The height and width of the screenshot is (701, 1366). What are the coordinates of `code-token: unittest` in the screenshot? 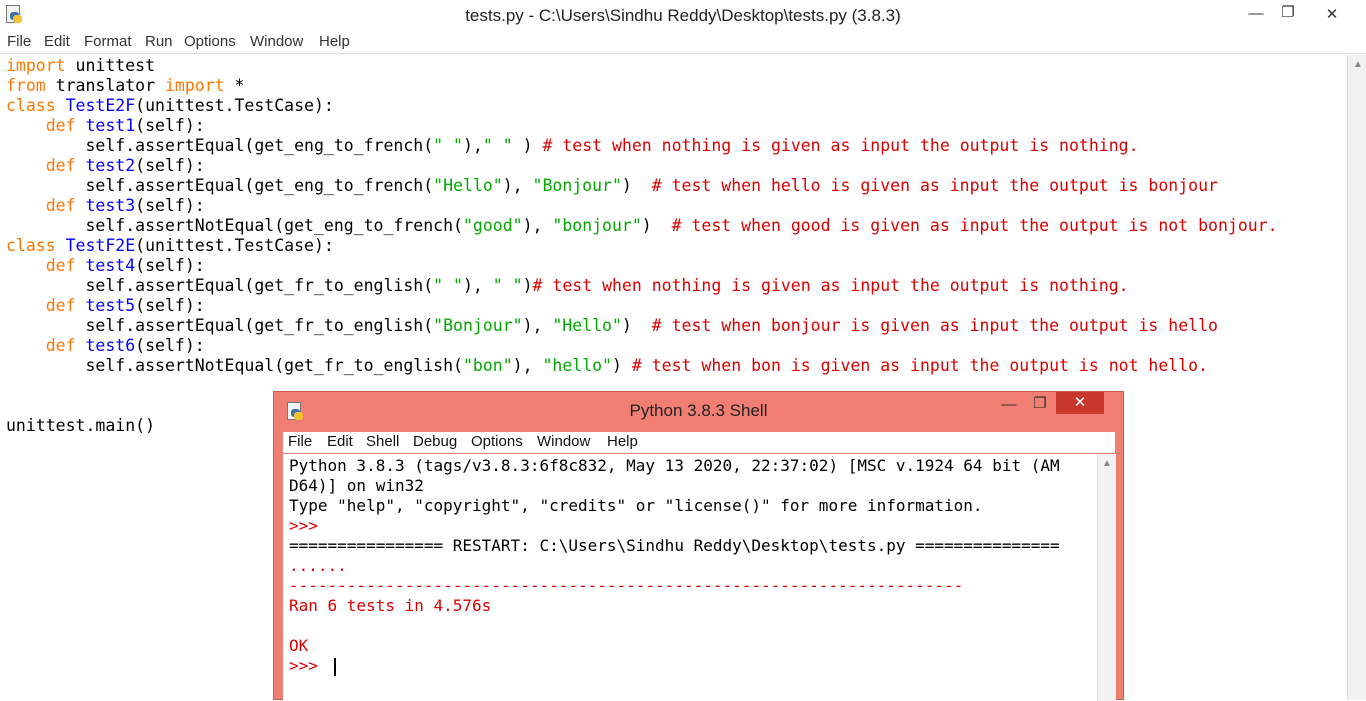 It's located at (110, 65).